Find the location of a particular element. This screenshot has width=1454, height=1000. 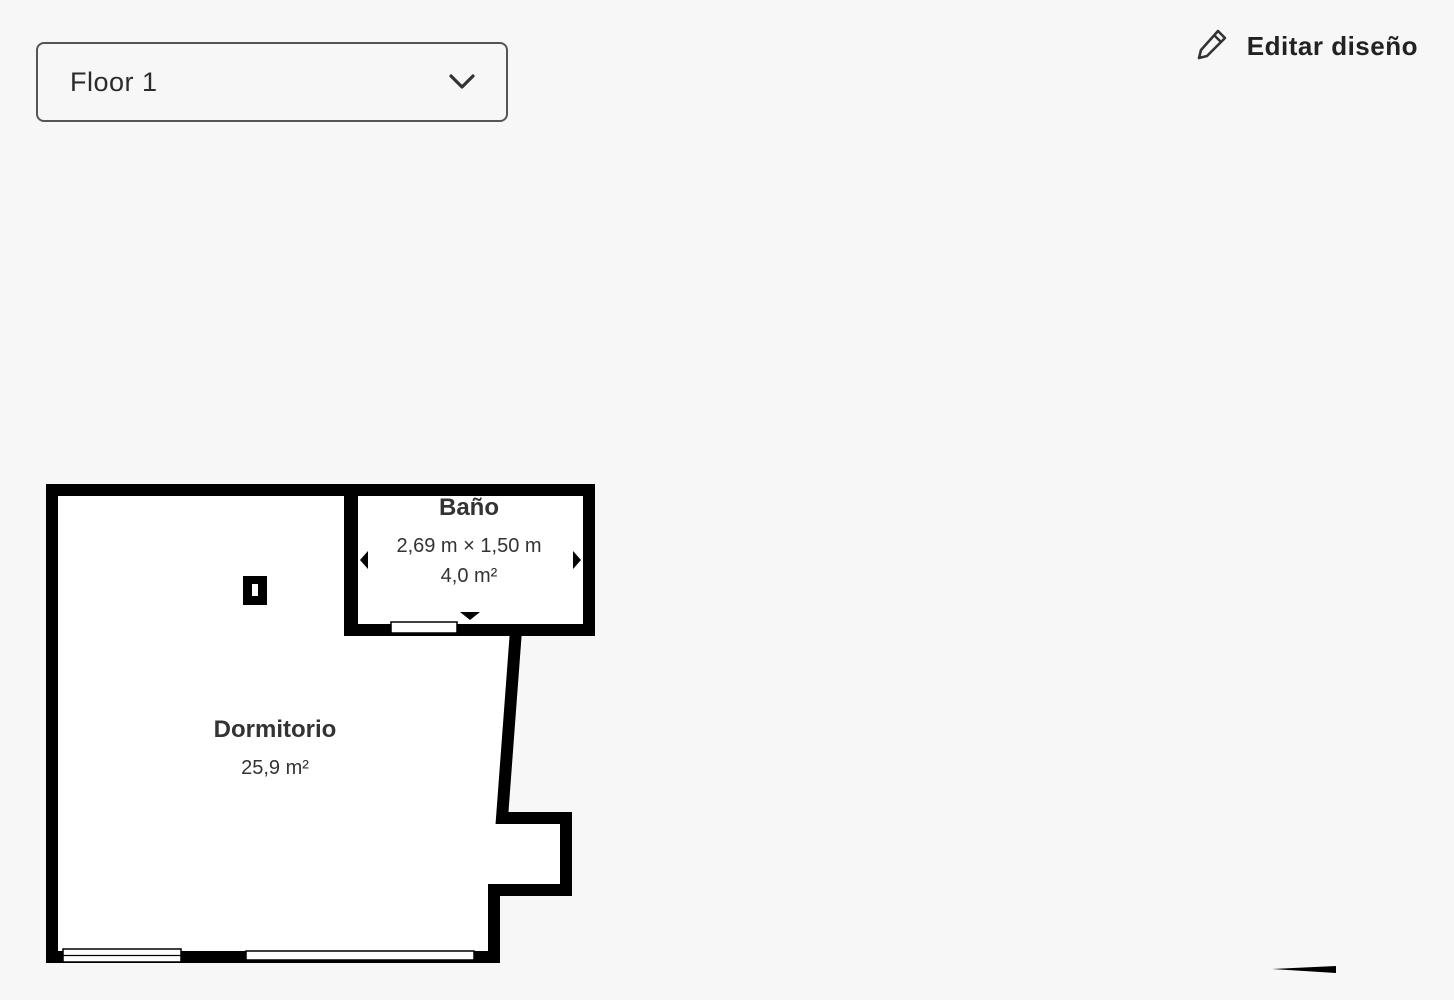

scale-bar is located at coordinates (1304, 969).